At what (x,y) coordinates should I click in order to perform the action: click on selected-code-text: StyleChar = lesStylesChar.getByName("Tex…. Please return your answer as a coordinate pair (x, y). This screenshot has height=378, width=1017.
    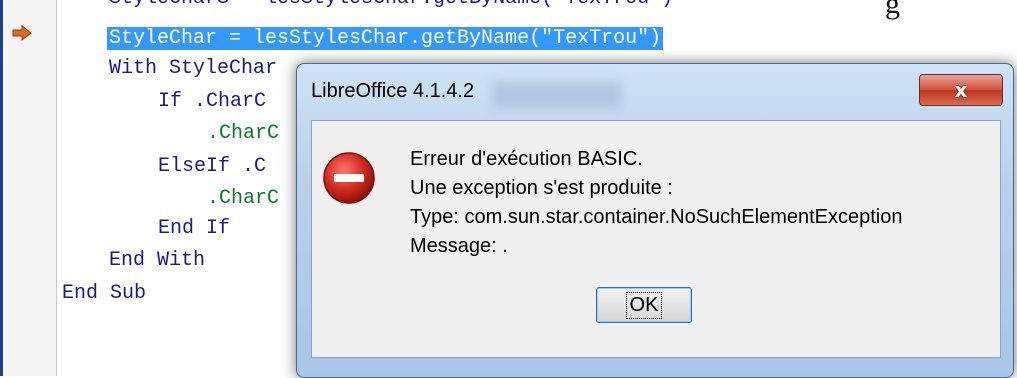
    Looking at the image, I should click on (385, 38).